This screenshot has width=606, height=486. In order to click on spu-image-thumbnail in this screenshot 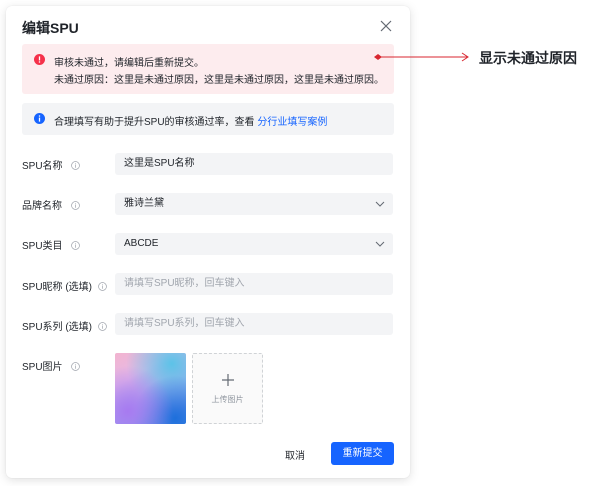, I will do `click(150, 388)`.